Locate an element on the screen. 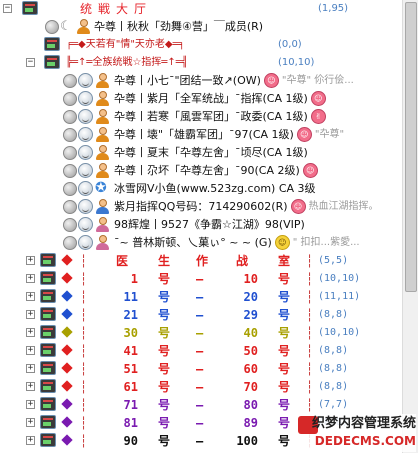 The width and height of the screenshot is (418, 453). member-row: 紫月指挥QQ号码：714290602(R) ☺ 热血江湖指挥。 is located at coordinates (201, 207).